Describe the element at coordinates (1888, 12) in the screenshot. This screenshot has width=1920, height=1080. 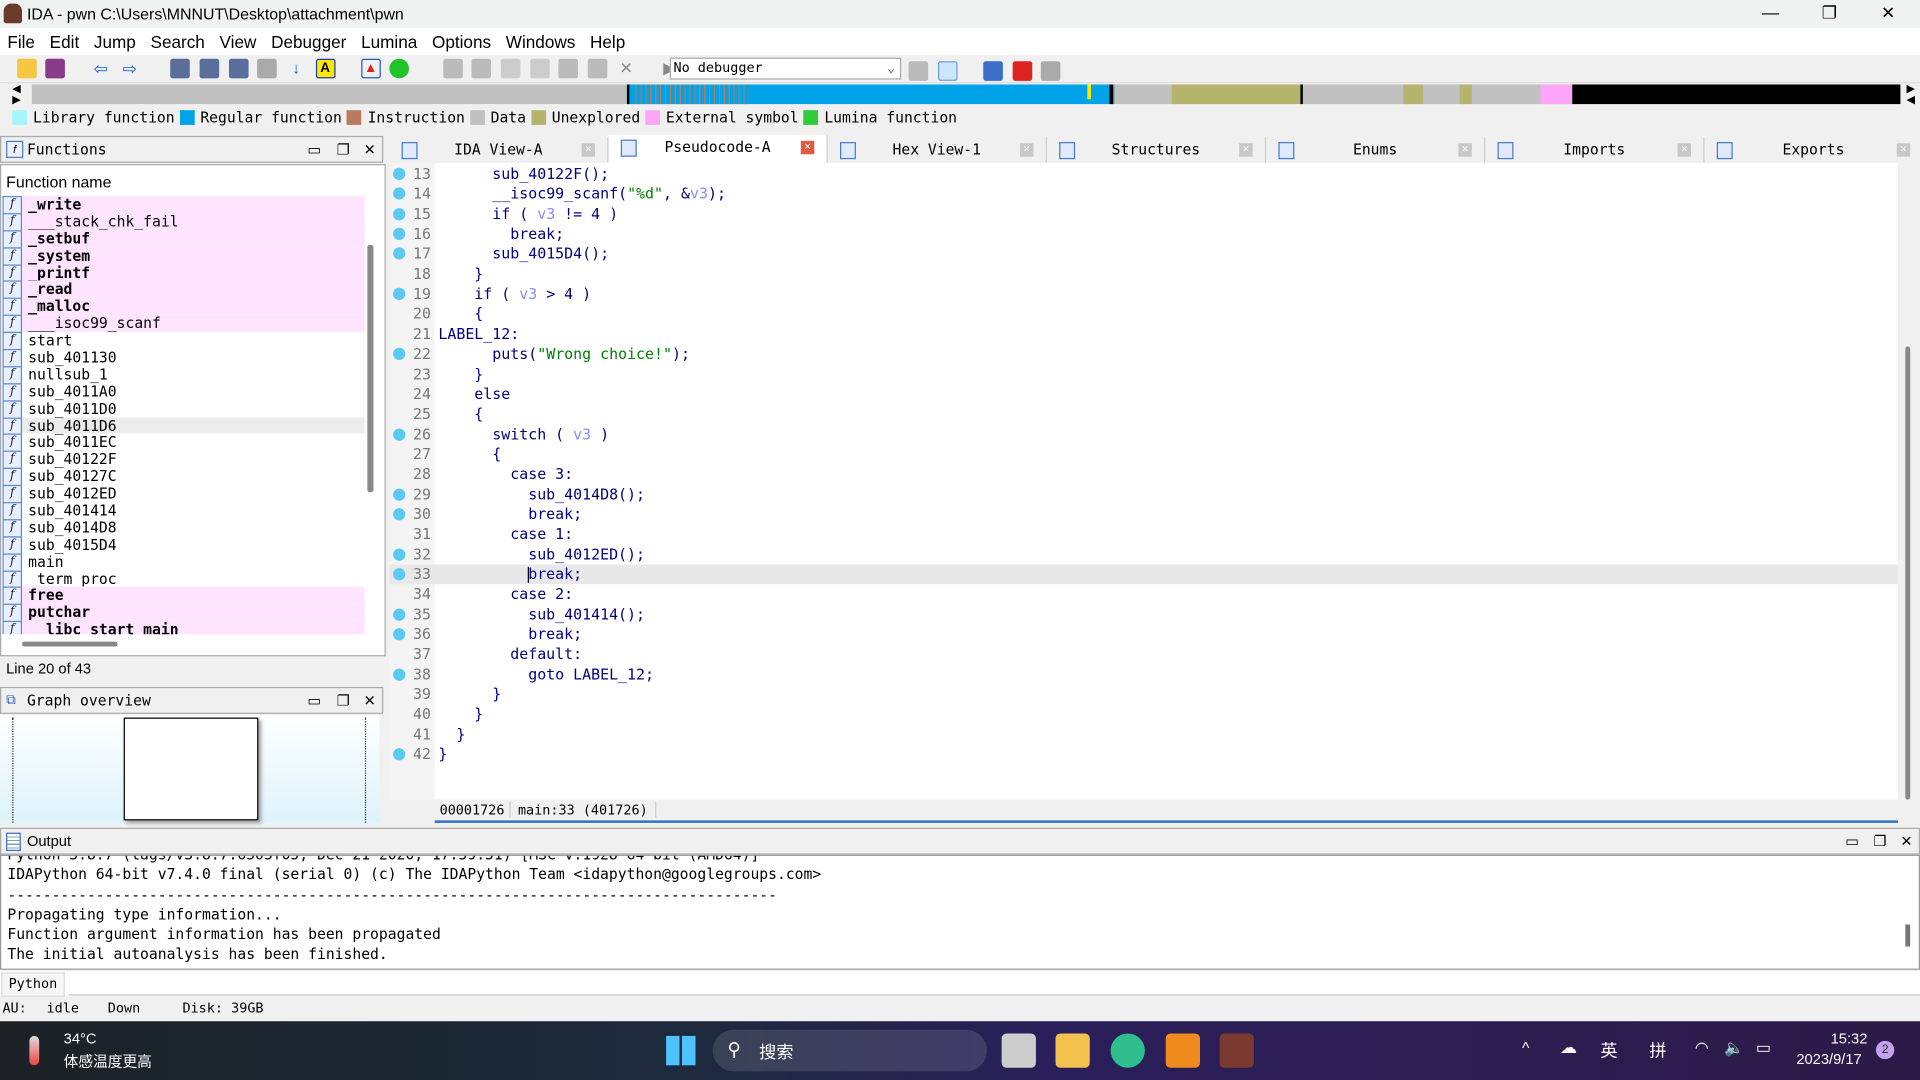
I see `close-button: ✕` at that location.